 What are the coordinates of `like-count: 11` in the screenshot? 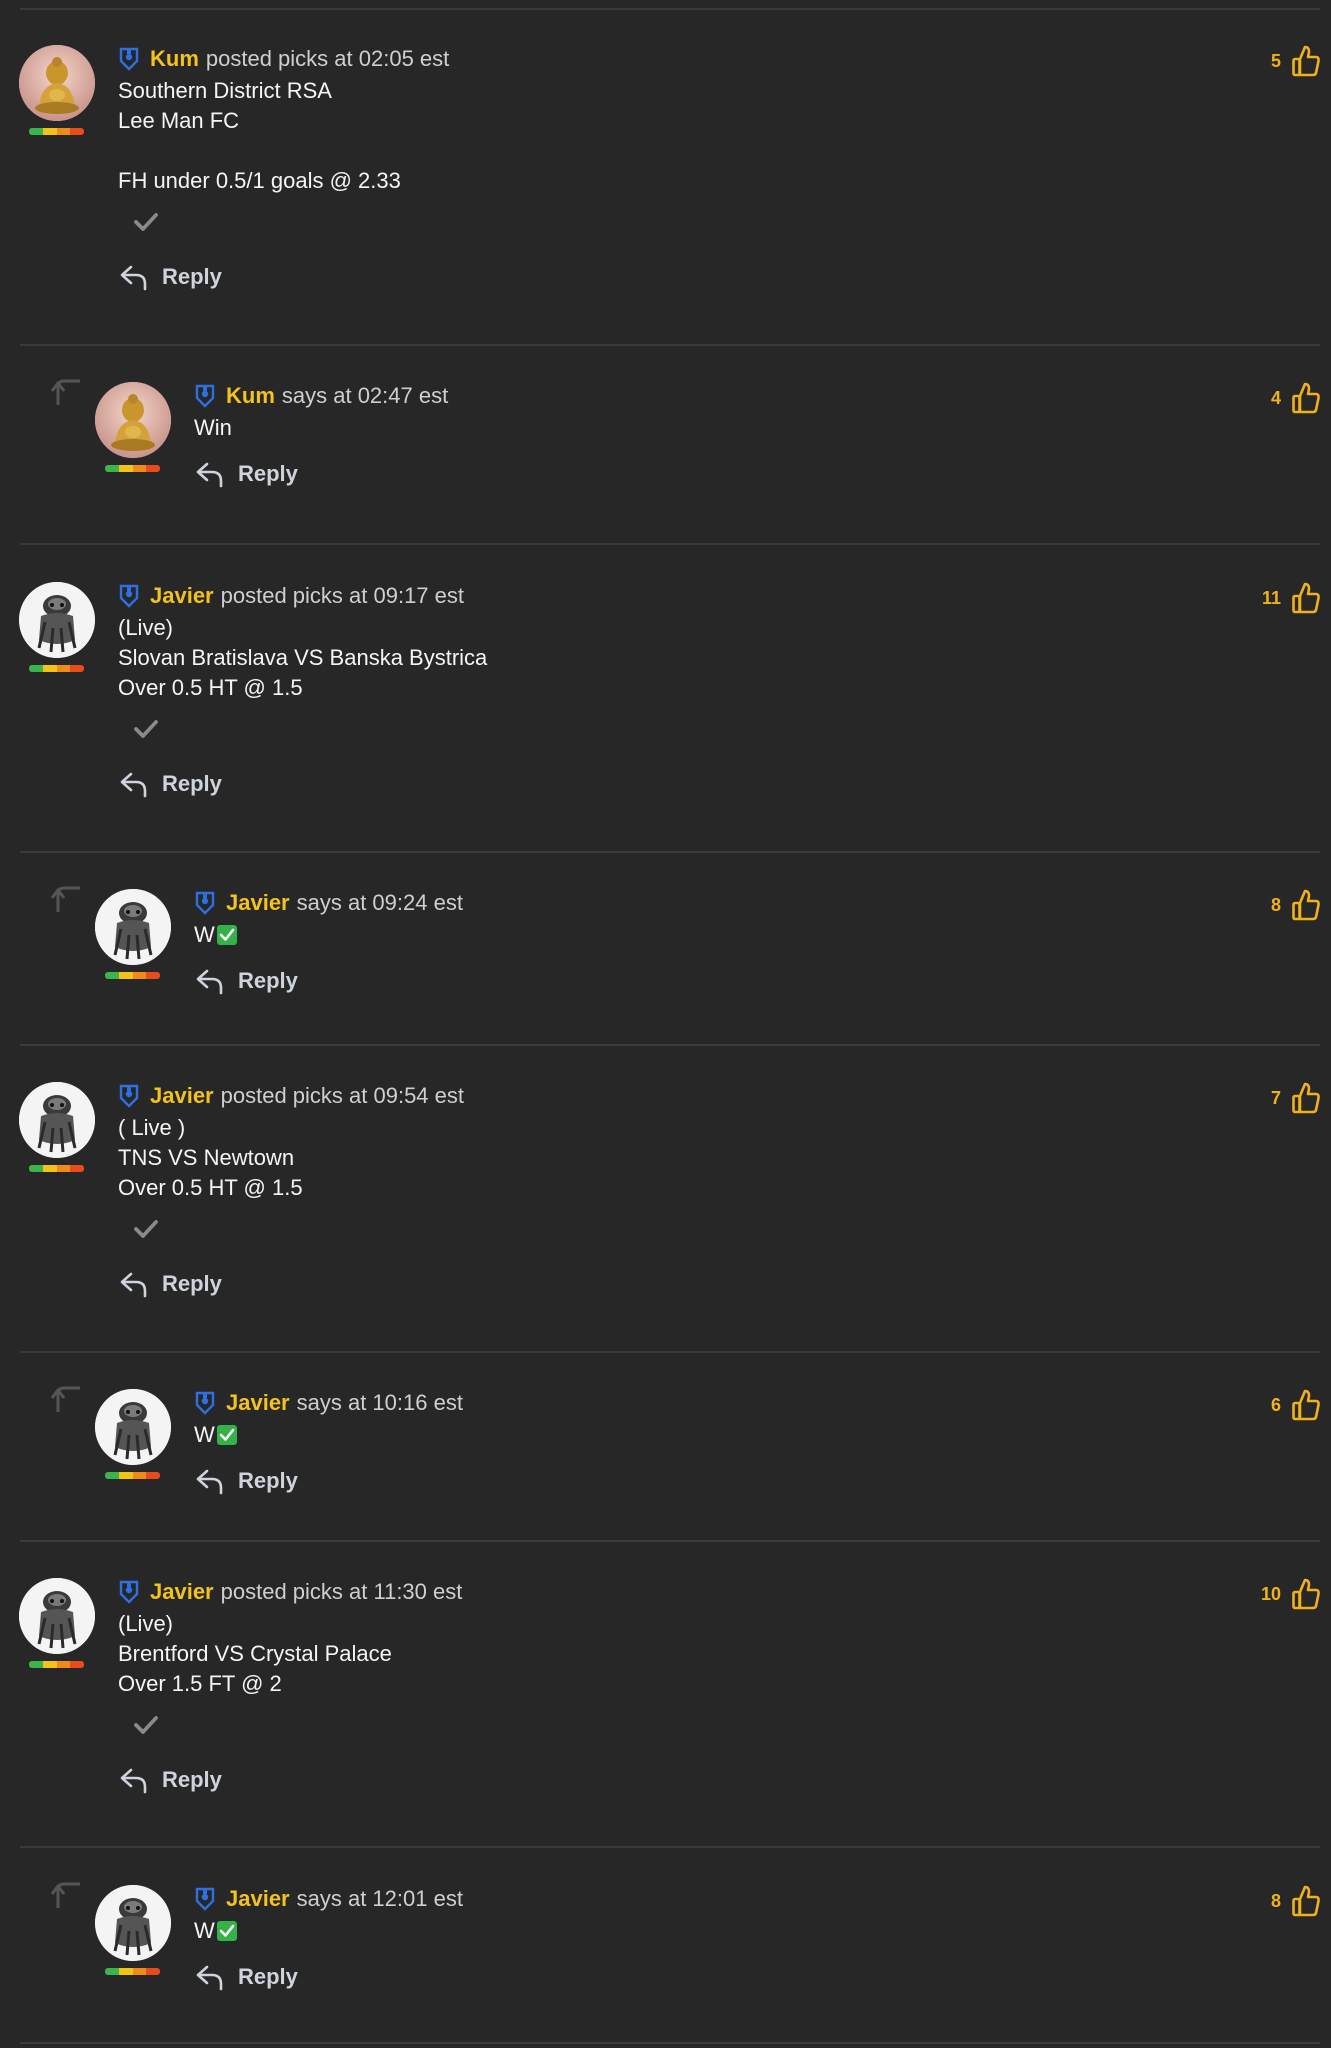 It's located at (1271, 597).